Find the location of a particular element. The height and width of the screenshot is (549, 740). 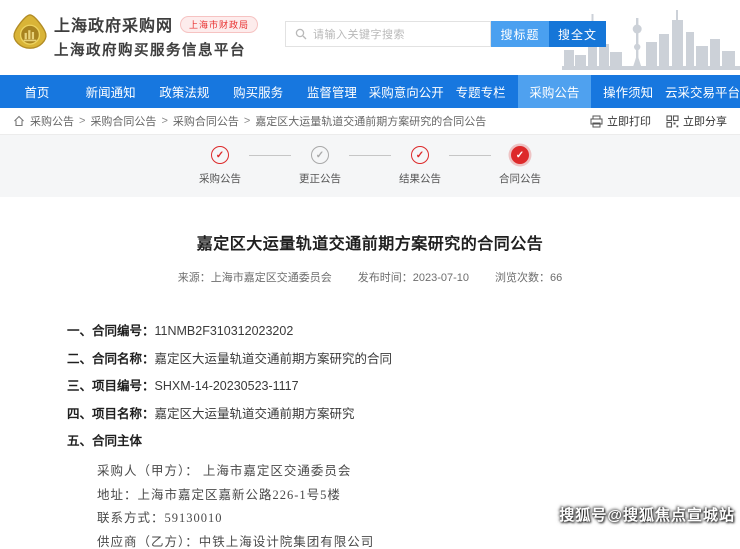

article-meta: 来源：上海市嘉定区交通委员会 发布时间：2023-07-10 浏览次数：66 is located at coordinates (370, 277).